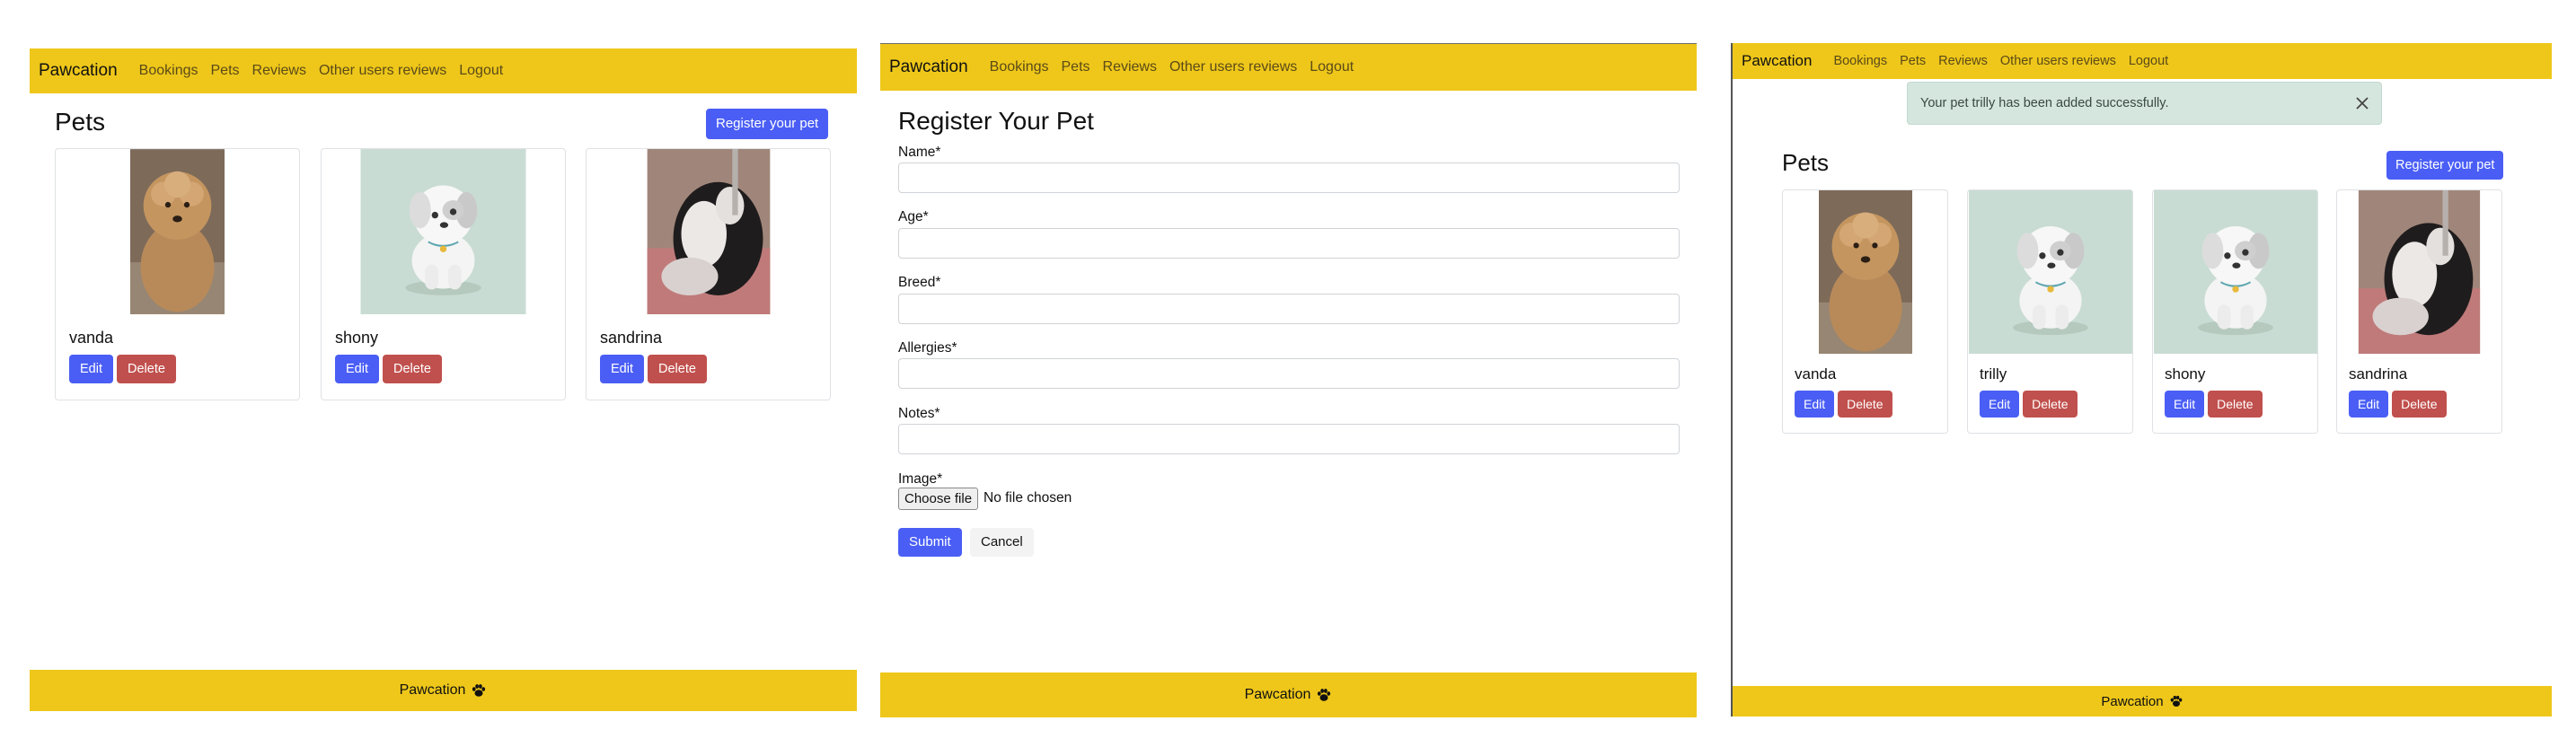 The height and width of the screenshot is (756, 2576). I want to click on pet-name: trilly, so click(1993, 373).